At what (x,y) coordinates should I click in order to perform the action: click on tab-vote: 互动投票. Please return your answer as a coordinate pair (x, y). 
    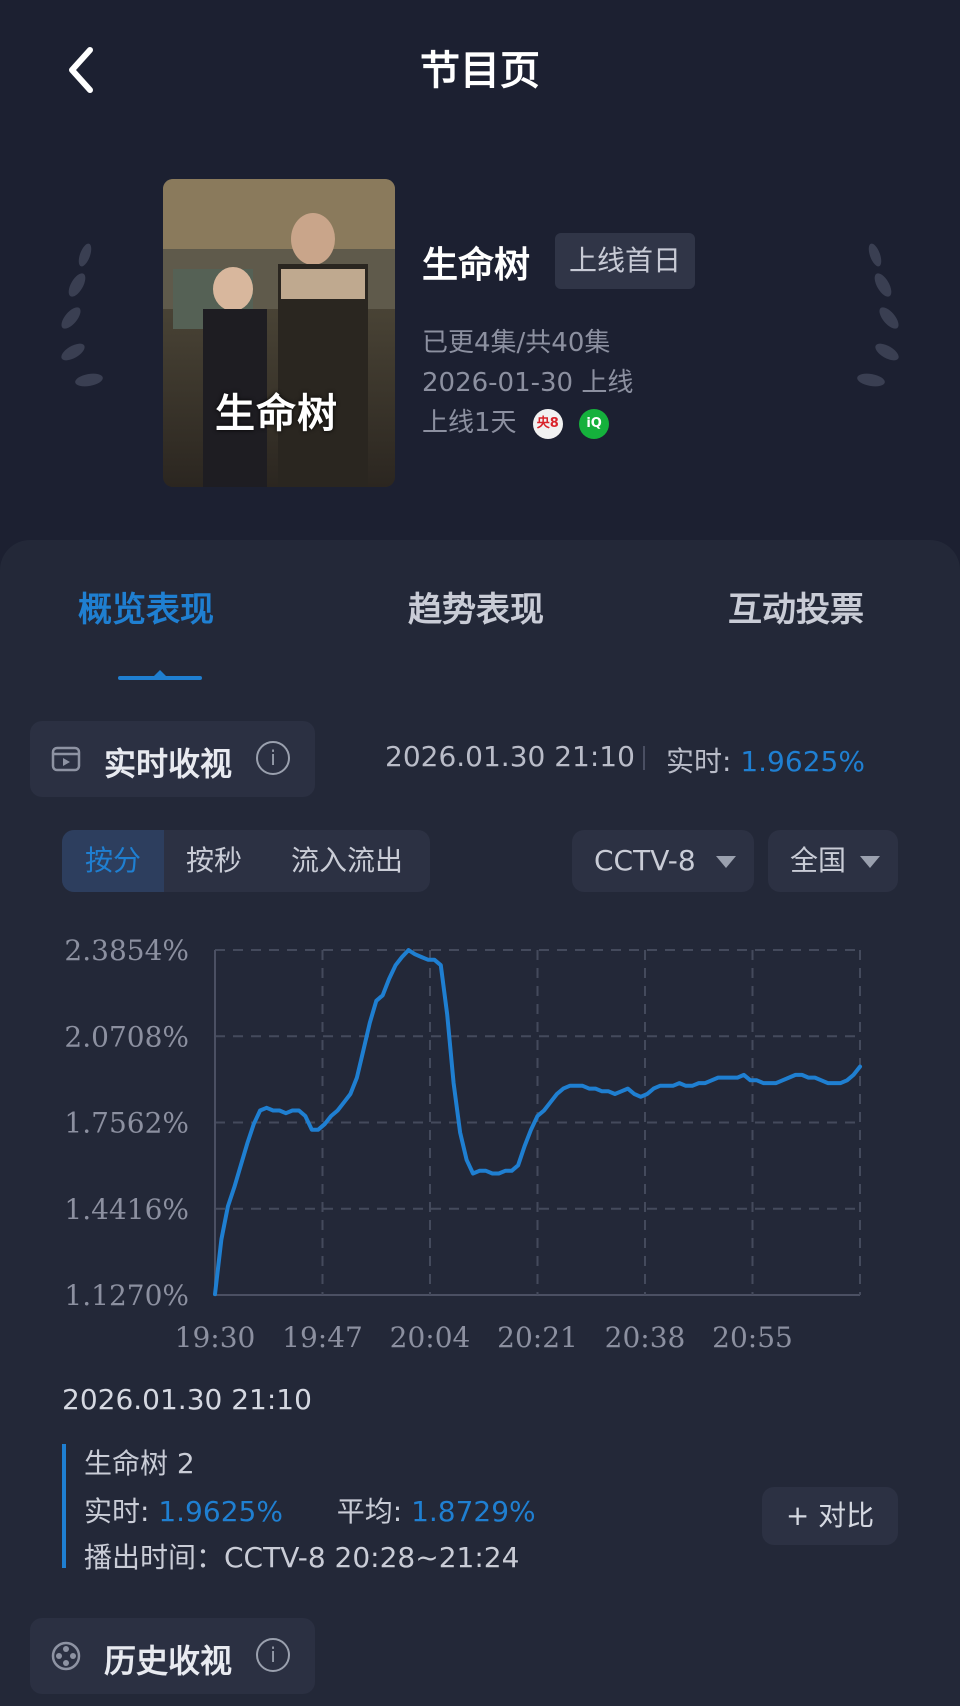
    Looking at the image, I should click on (796, 606).